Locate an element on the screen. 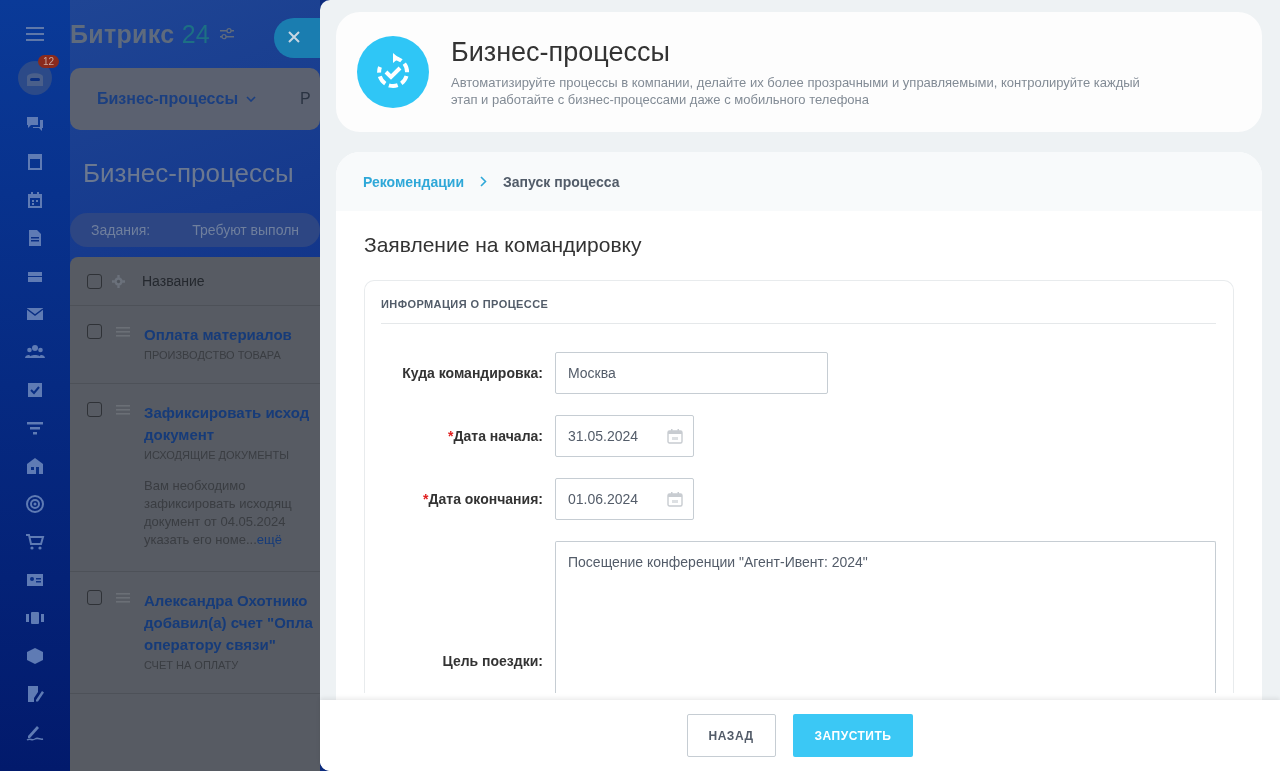 This screenshot has height=771, width=1280. edit-document-icon is located at coordinates (35, 694).